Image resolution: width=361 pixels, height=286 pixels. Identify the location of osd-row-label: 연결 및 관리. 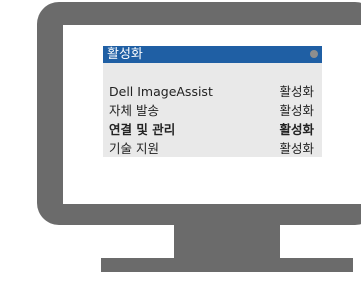
(142, 129).